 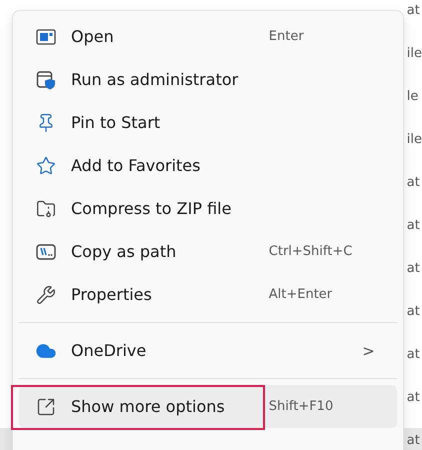 I want to click on shortcut-text: Ctrl+Shift+C, so click(x=311, y=251).